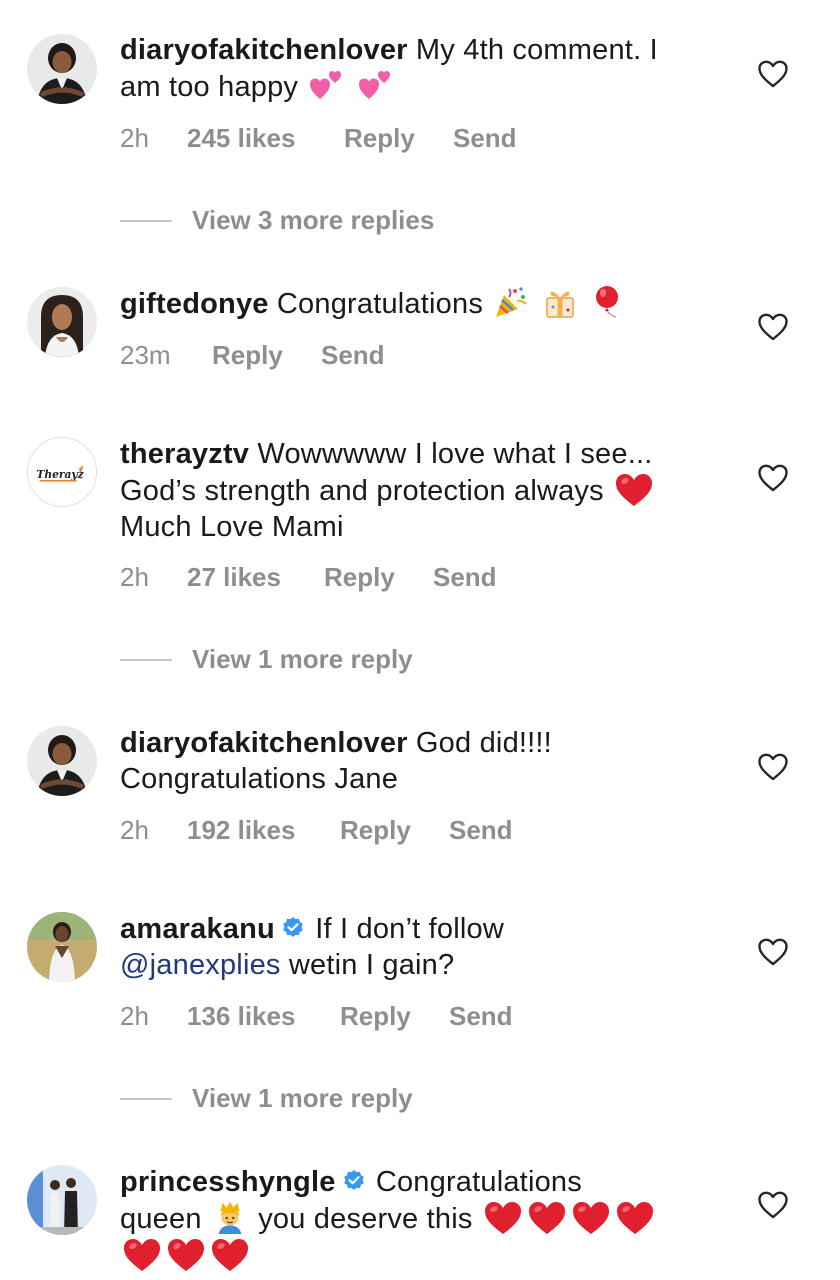 The height and width of the screenshot is (1280, 840). Describe the element at coordinates (259, 779) in the screenshot. I see `comment-text: Congratulations Jane` at that location.